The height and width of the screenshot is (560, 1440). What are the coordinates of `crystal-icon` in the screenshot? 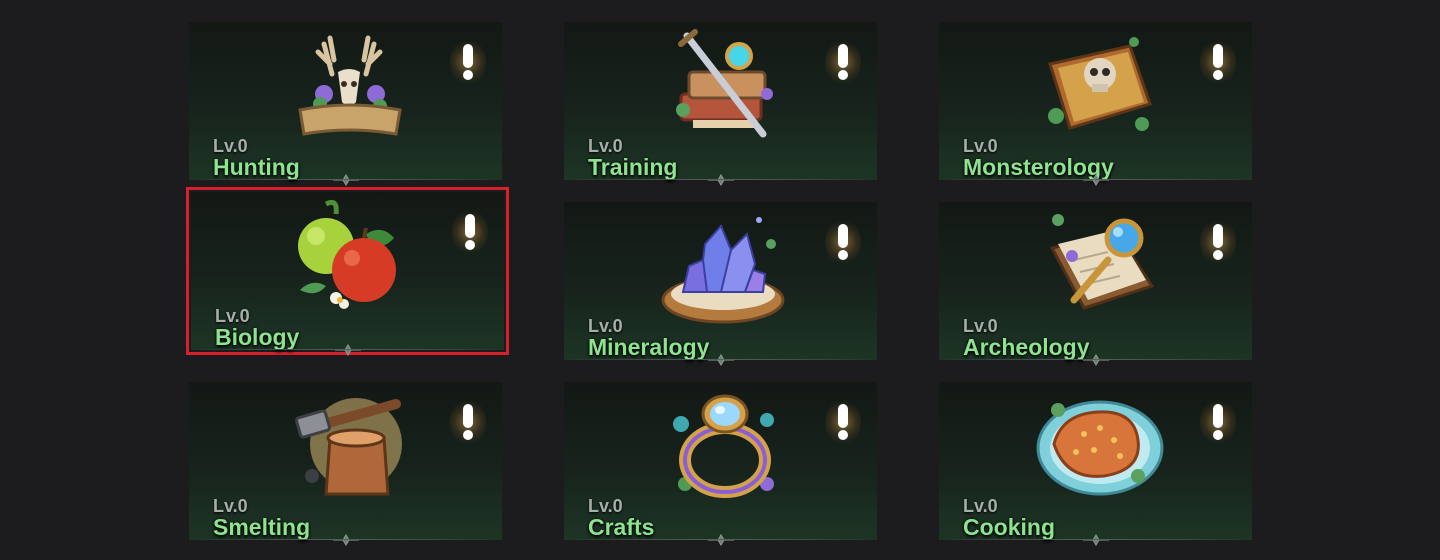 It's located at (723, 270).